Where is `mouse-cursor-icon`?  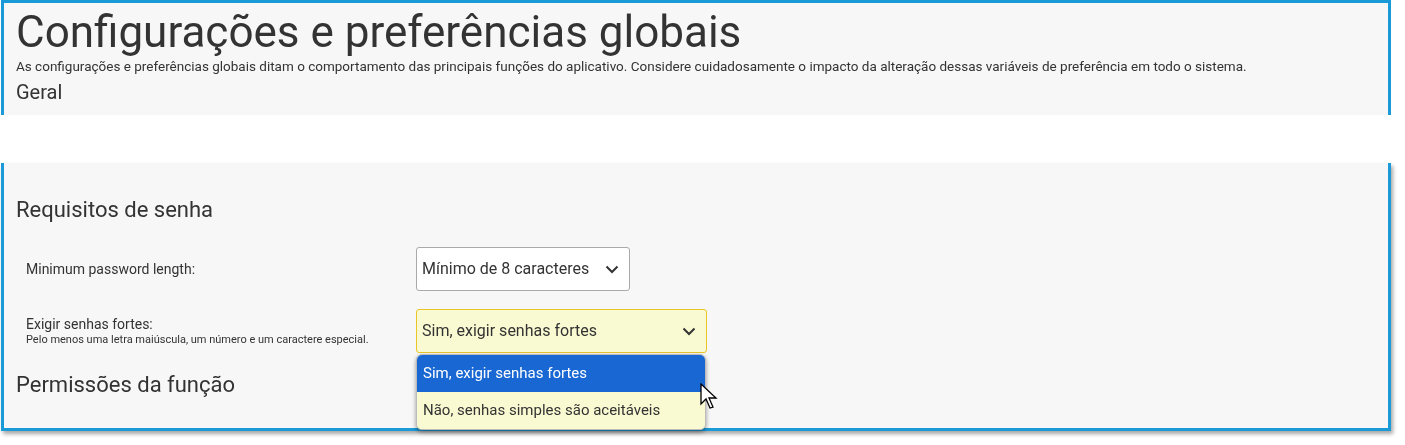 mouse-cursor-icon is located at coordinates (710, 397).